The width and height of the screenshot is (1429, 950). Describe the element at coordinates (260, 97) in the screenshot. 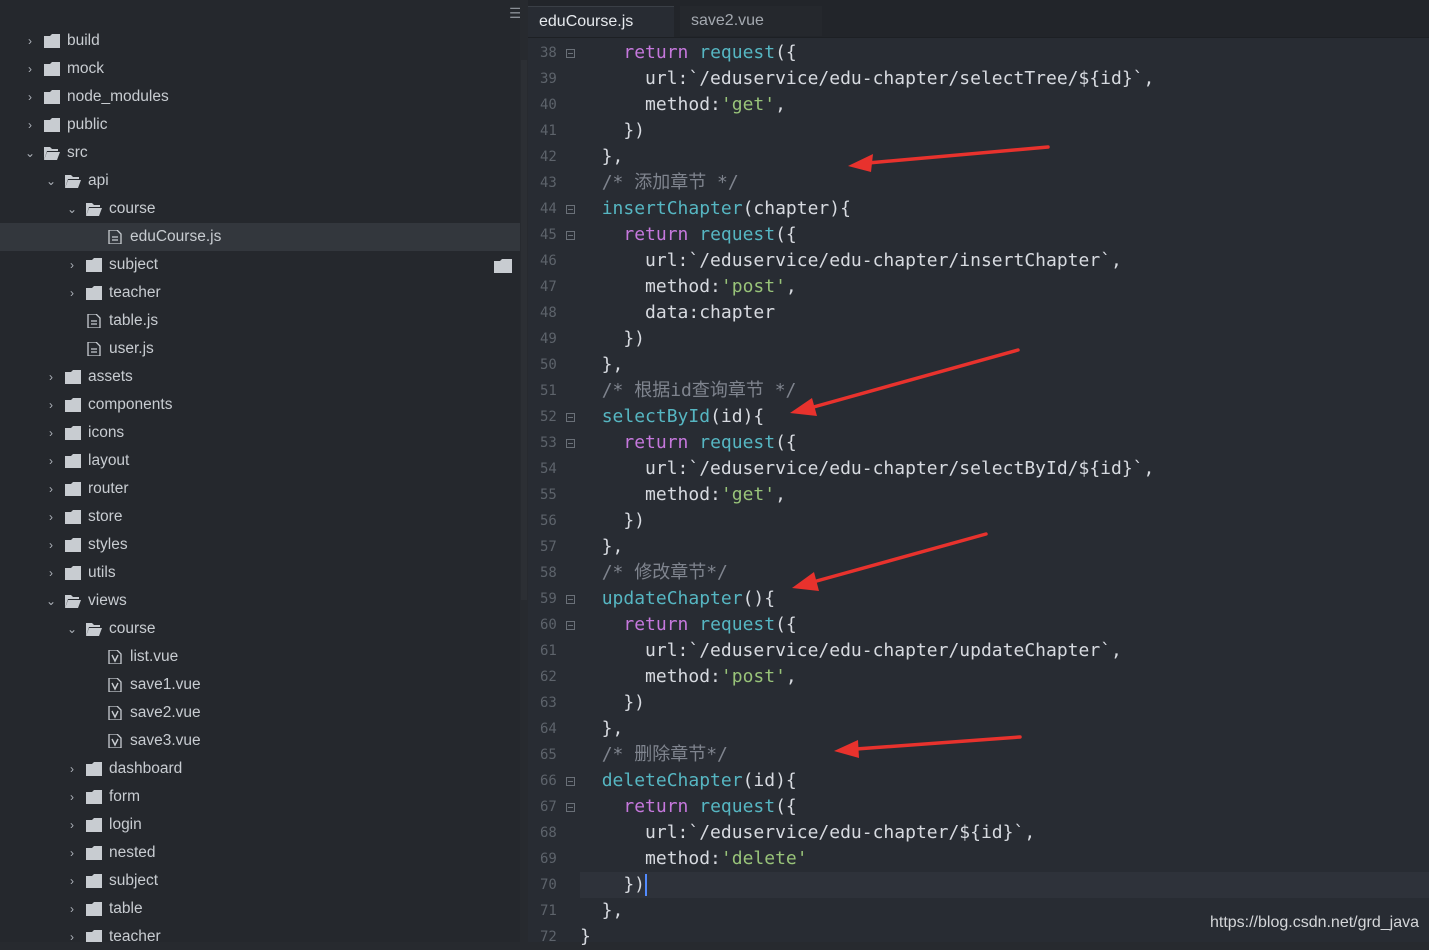

I see `sidebar-item-node-modules: › node_modules` at that location.